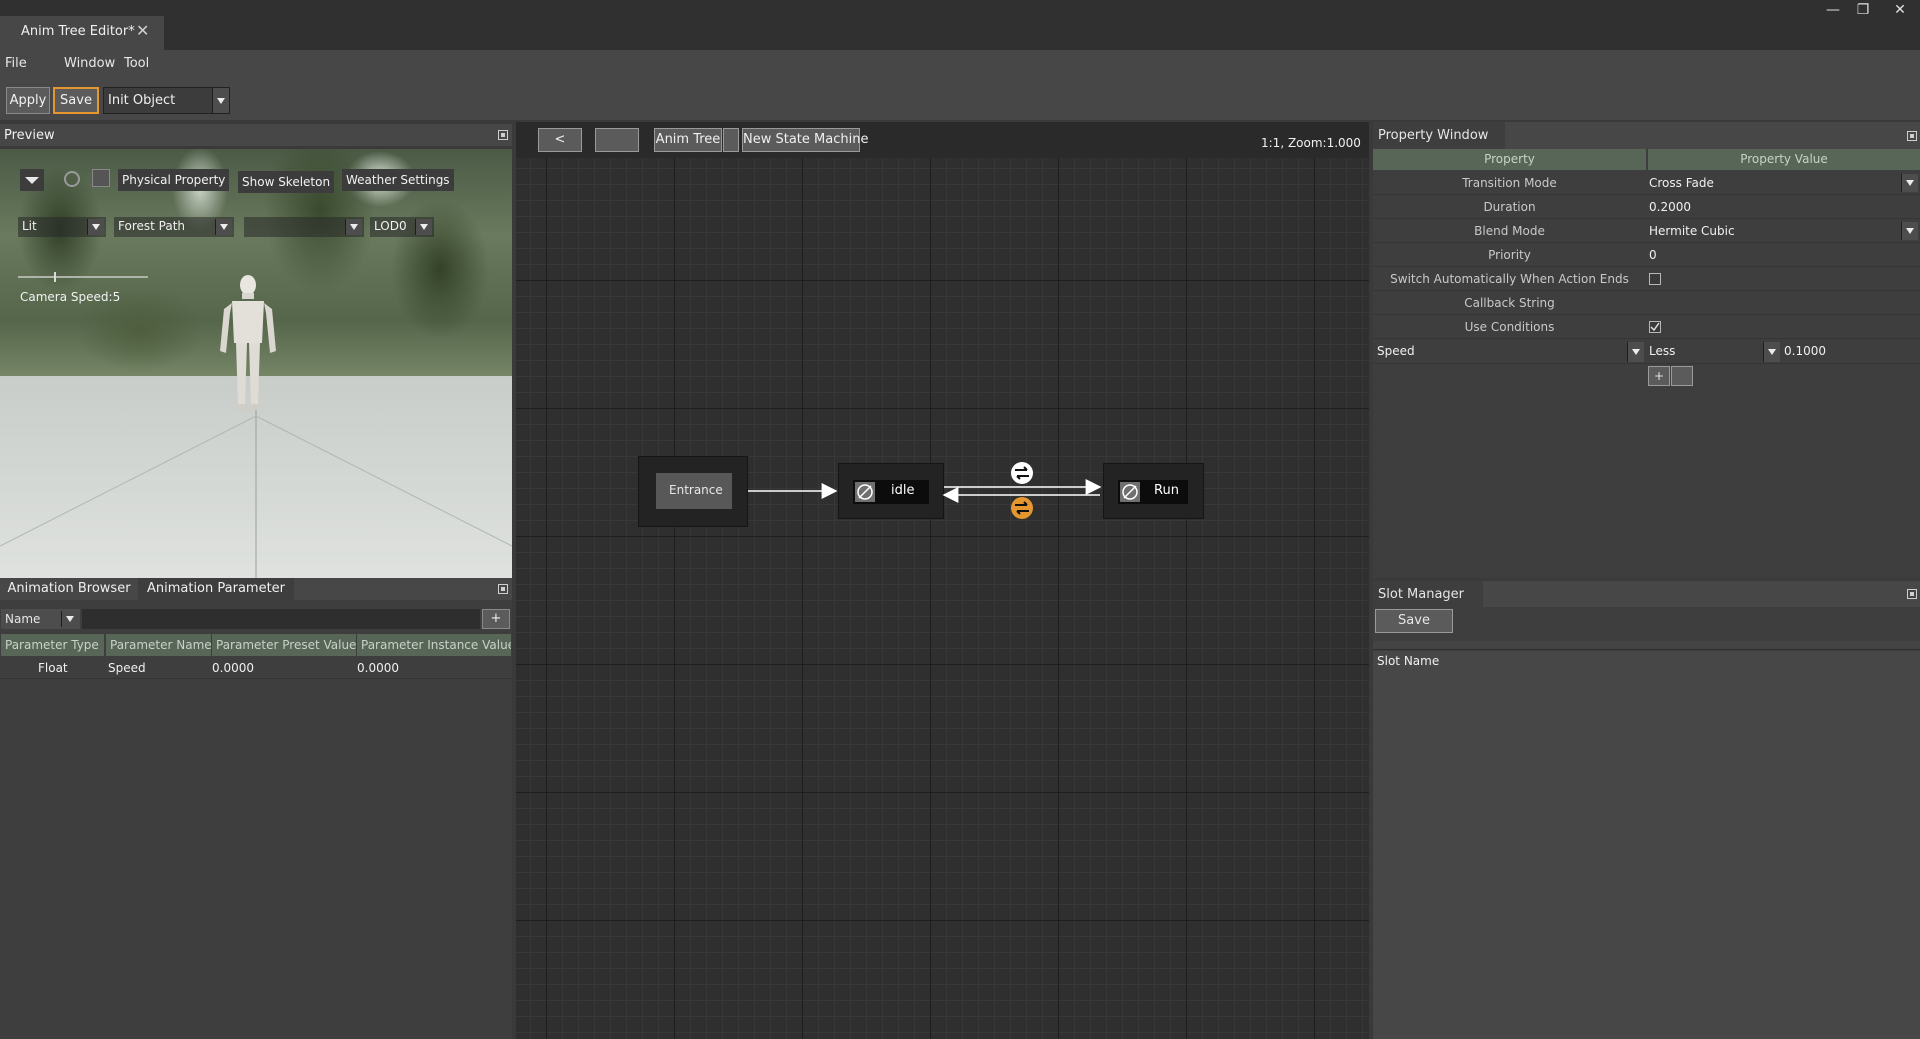 The height and width of the screenshot is (1039, 1920). Describe the element at coordinates (1646, 845) in the screenshot. I see `slot-list: Slot Name` at that location.